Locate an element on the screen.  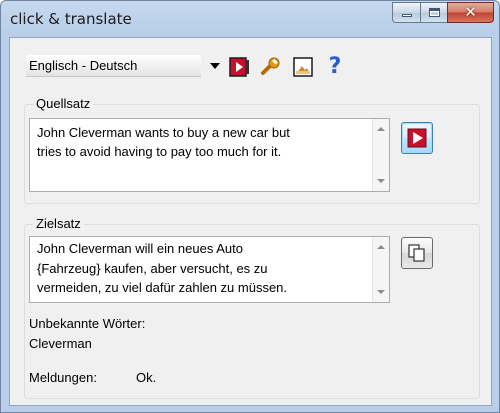
target-group-label: Zielsatz is located at coordinates (58, 223).